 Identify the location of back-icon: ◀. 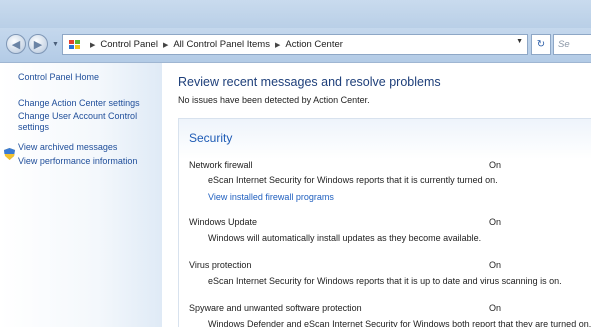
(16, 44).